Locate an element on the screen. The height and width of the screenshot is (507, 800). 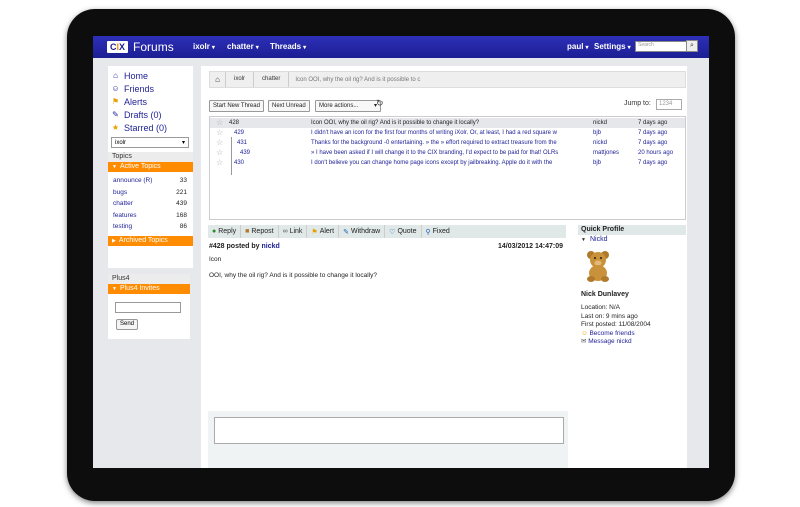
search-input: Search is located at coordinates (662, 46).